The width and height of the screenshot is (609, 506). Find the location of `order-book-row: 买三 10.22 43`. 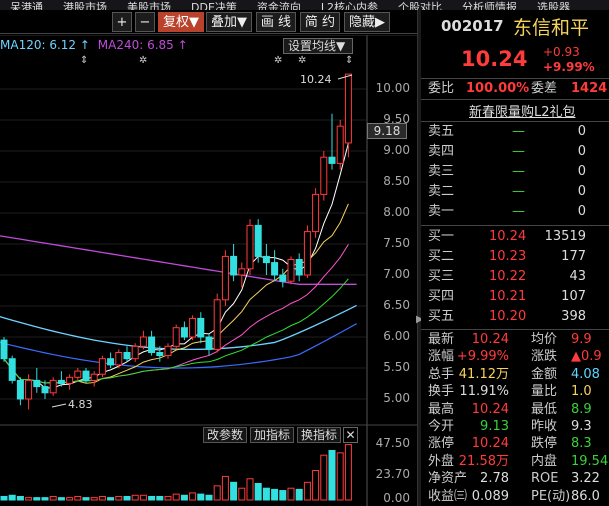

order-book-row: 买三 10.22 43 is located at coordinates (515, 277).